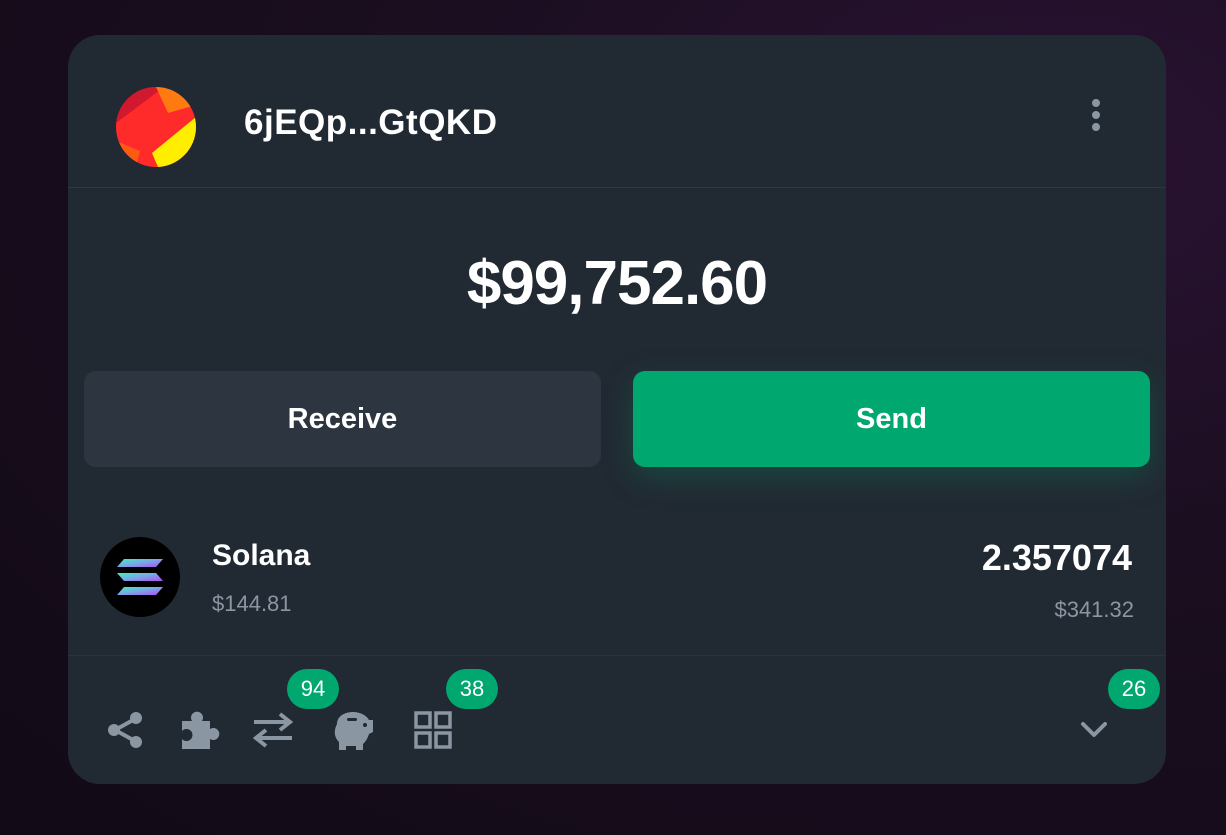 The image size is (1226, 835). I want to click on more-vertical-icon, so click(1096, 103).